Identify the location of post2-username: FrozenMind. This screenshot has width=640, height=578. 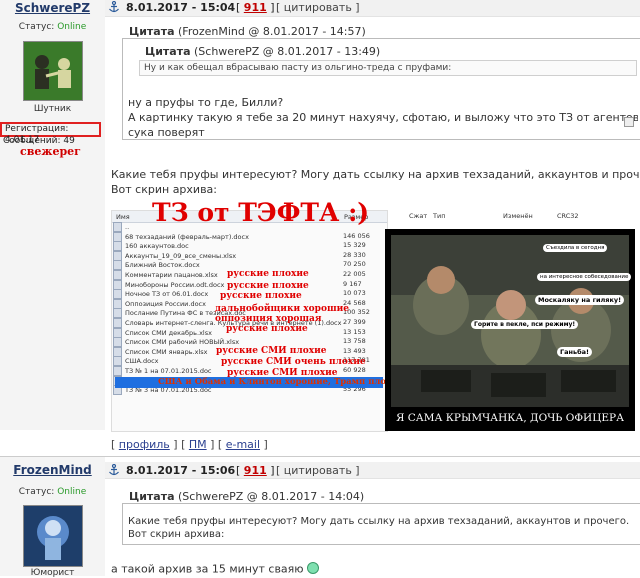
(52, 470).